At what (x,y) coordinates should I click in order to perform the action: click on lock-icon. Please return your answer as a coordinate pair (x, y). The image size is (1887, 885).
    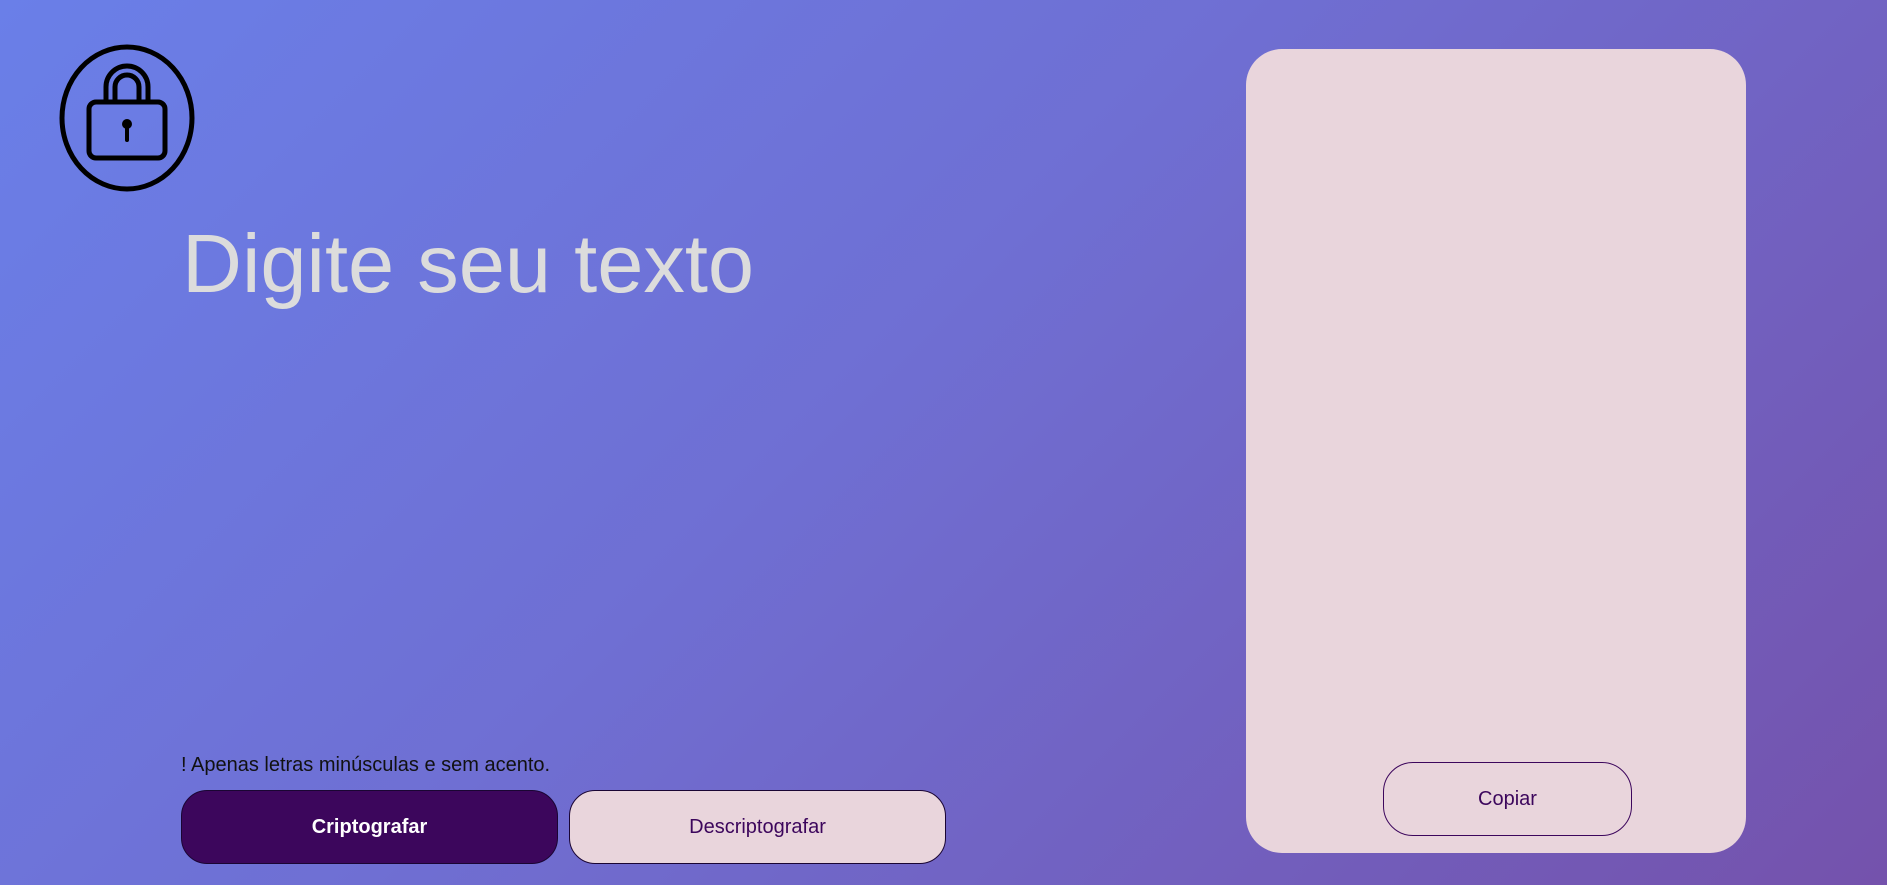
    Looking at the image, I should click on (127, 118).